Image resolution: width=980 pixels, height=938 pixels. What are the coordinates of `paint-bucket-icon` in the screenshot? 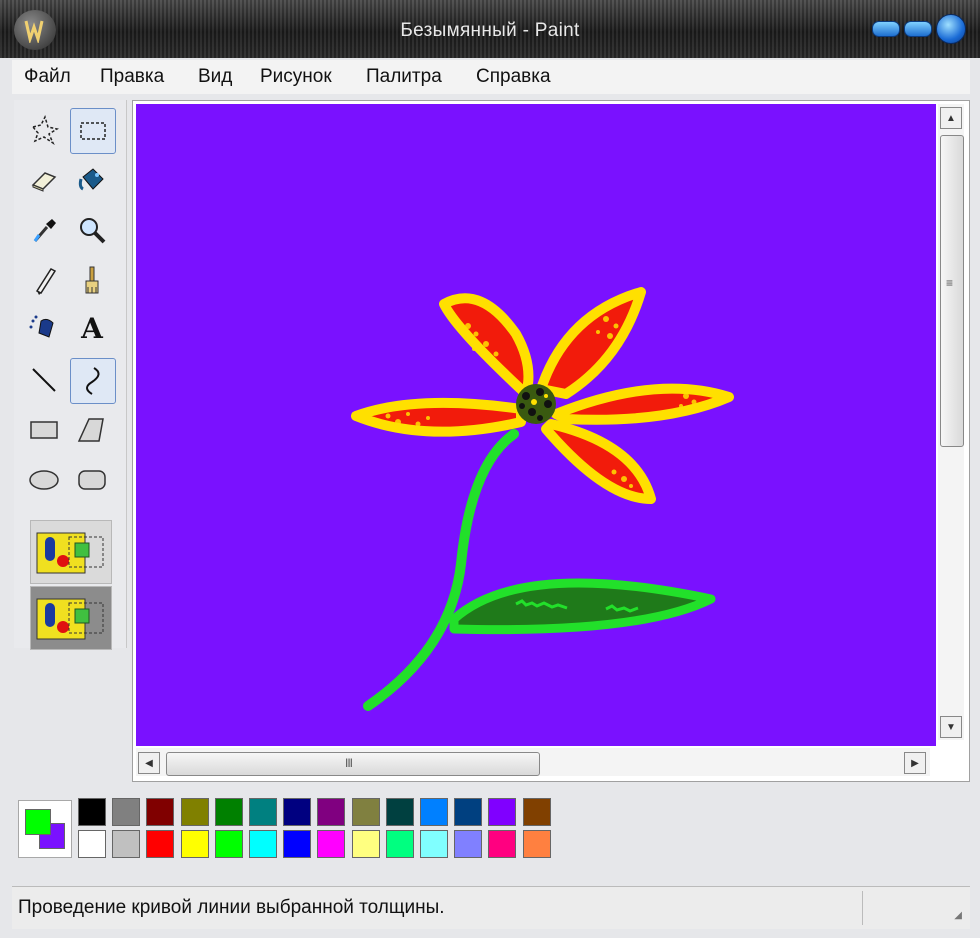 It's located at (91, 179).